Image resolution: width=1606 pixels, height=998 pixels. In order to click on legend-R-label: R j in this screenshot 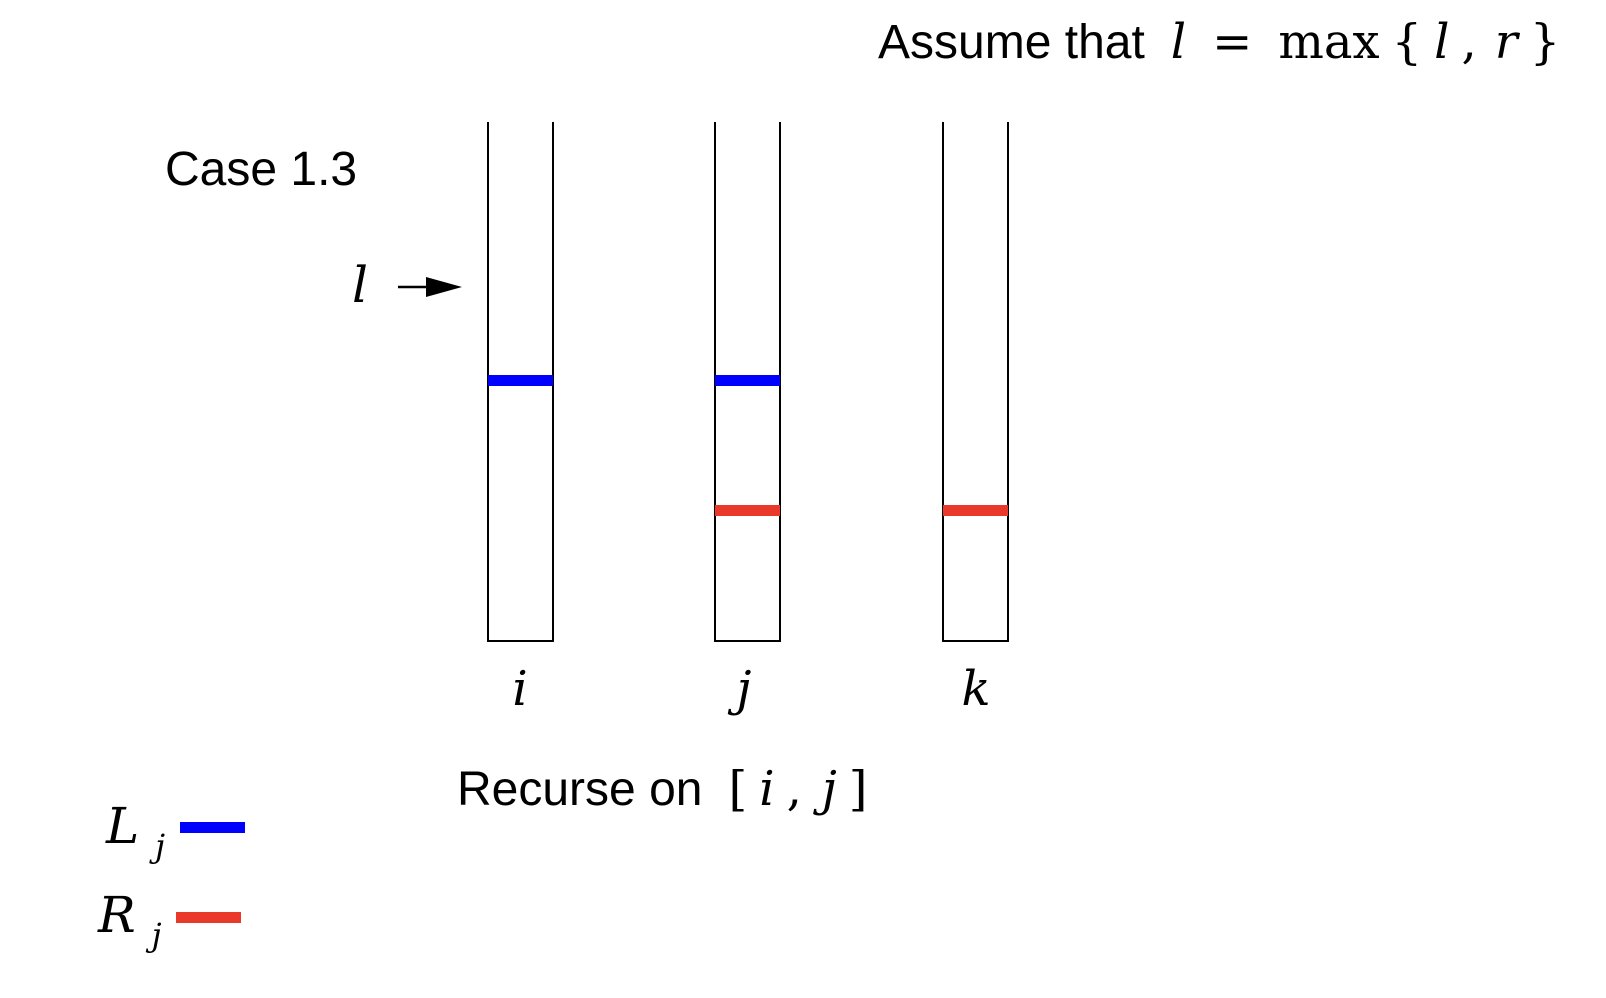, I will do `click(129, 920)`.